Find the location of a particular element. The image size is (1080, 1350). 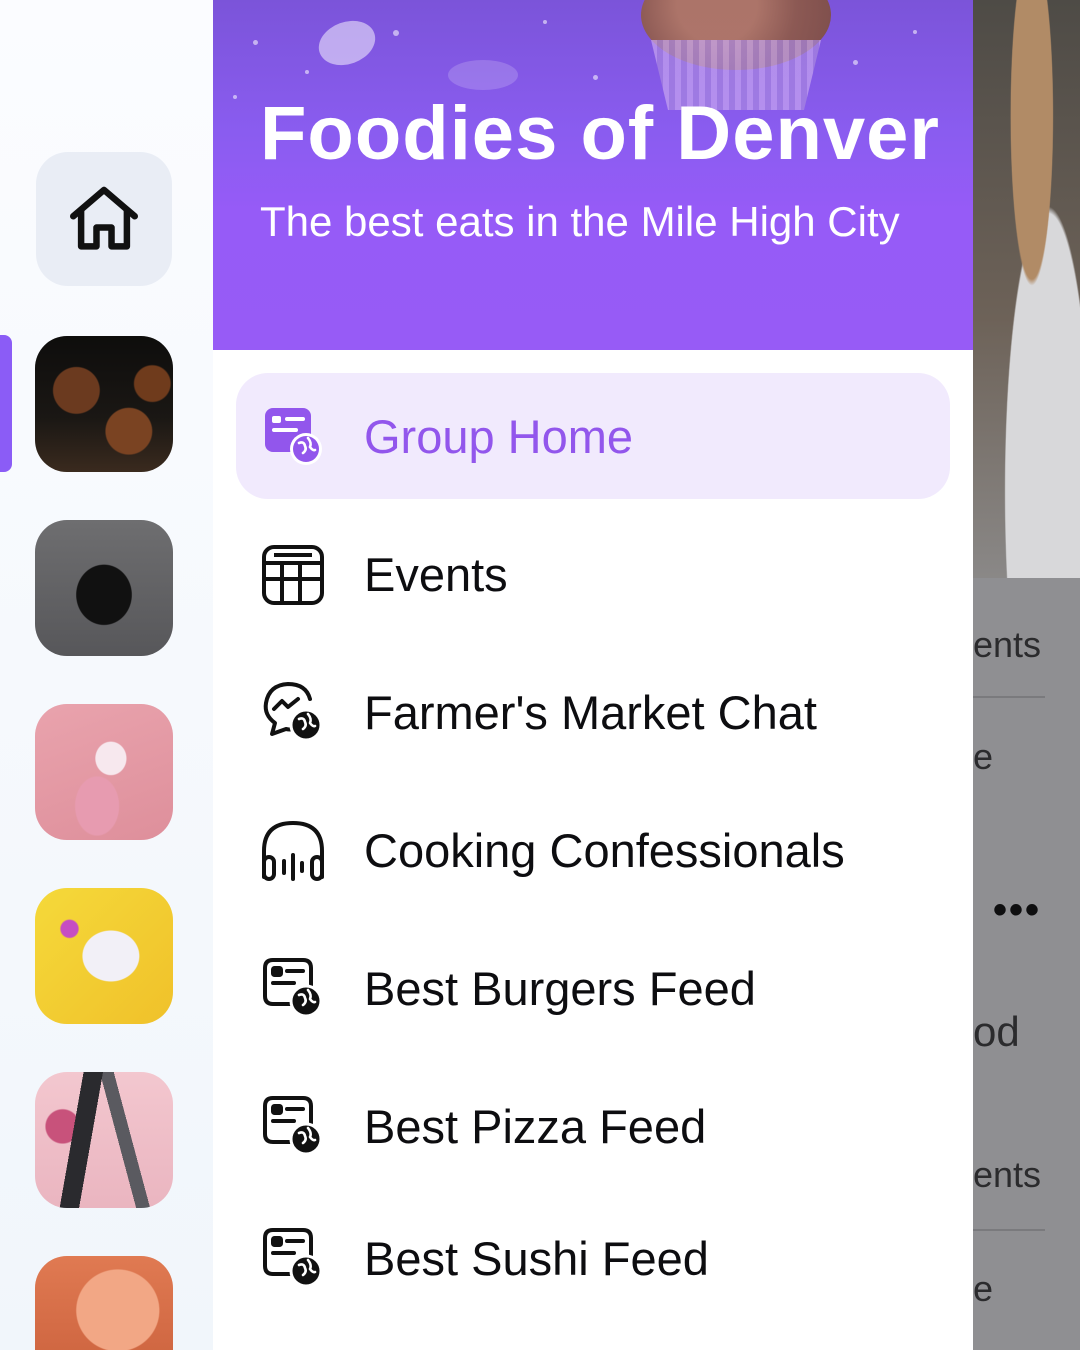

chat-globe-icon is located at coordinates (293, 712).